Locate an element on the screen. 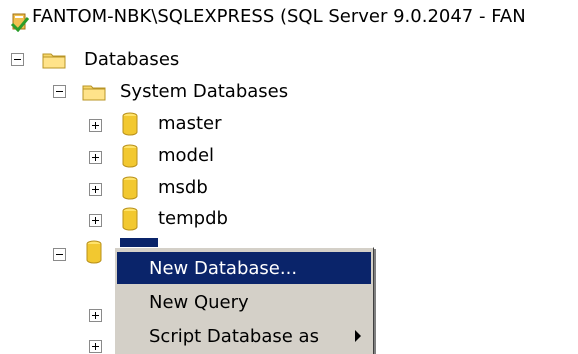 This screenshot has width=578, height=354. menu-item-label: Script Database as is located at coordinates (234, 336).